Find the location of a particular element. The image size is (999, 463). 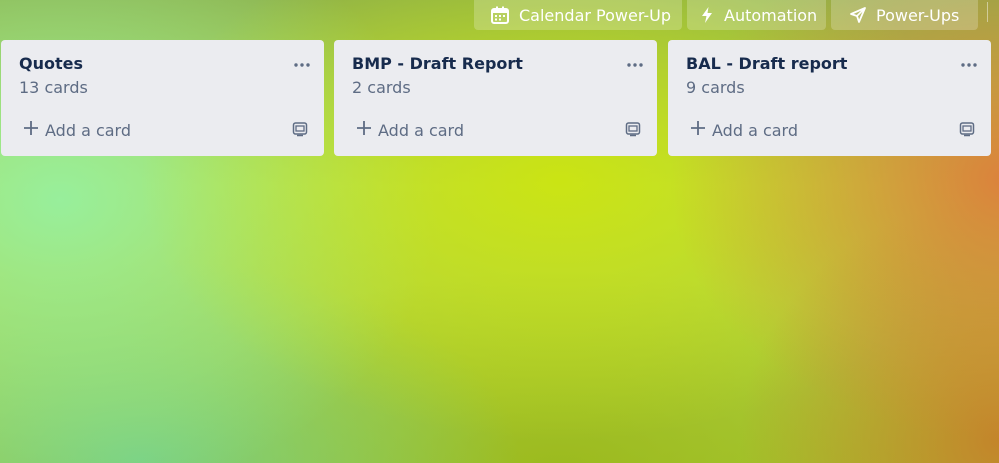

list-card-count: 13 cards is located at coordinates (53, 87).